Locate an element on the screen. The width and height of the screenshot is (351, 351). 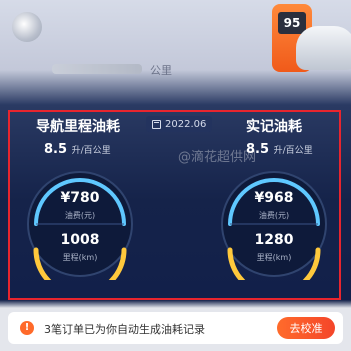
actual-fuel-cost-label: 油费(元) is located at coordinates (274, 215).